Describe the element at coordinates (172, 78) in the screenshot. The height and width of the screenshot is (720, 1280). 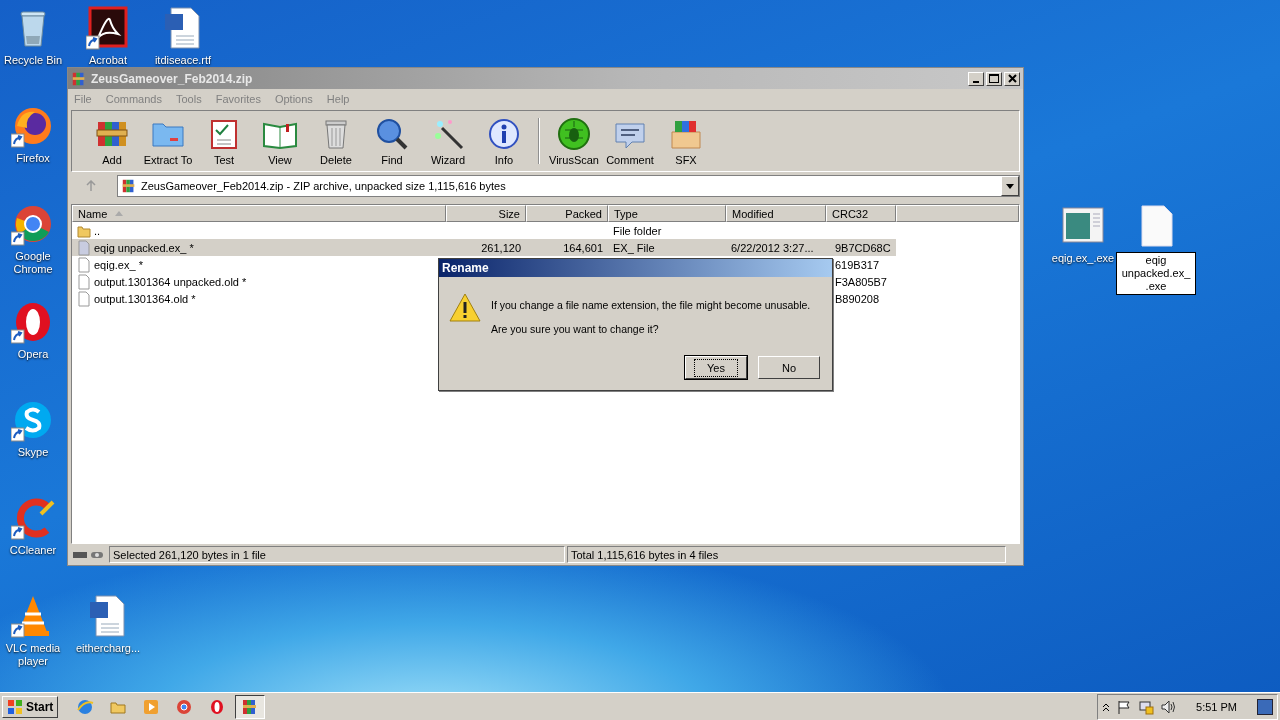
I see `window-title: ZeusGameover_Feb2014.zip` at that location.